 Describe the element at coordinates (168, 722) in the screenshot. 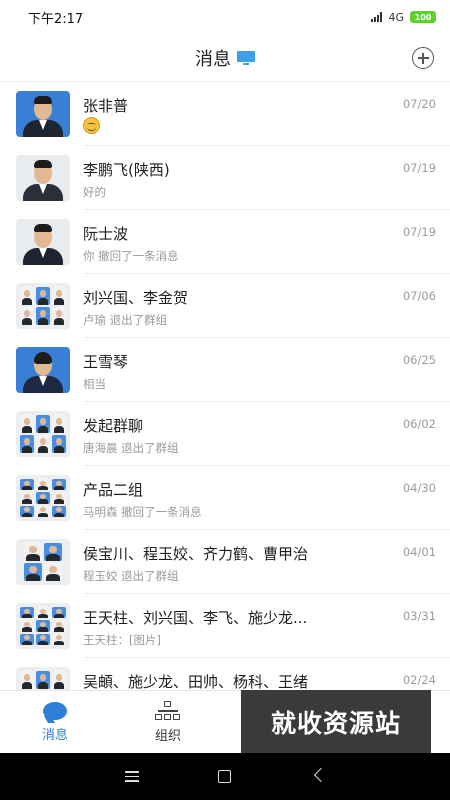

I see `tab-organization: 组织` at that location.